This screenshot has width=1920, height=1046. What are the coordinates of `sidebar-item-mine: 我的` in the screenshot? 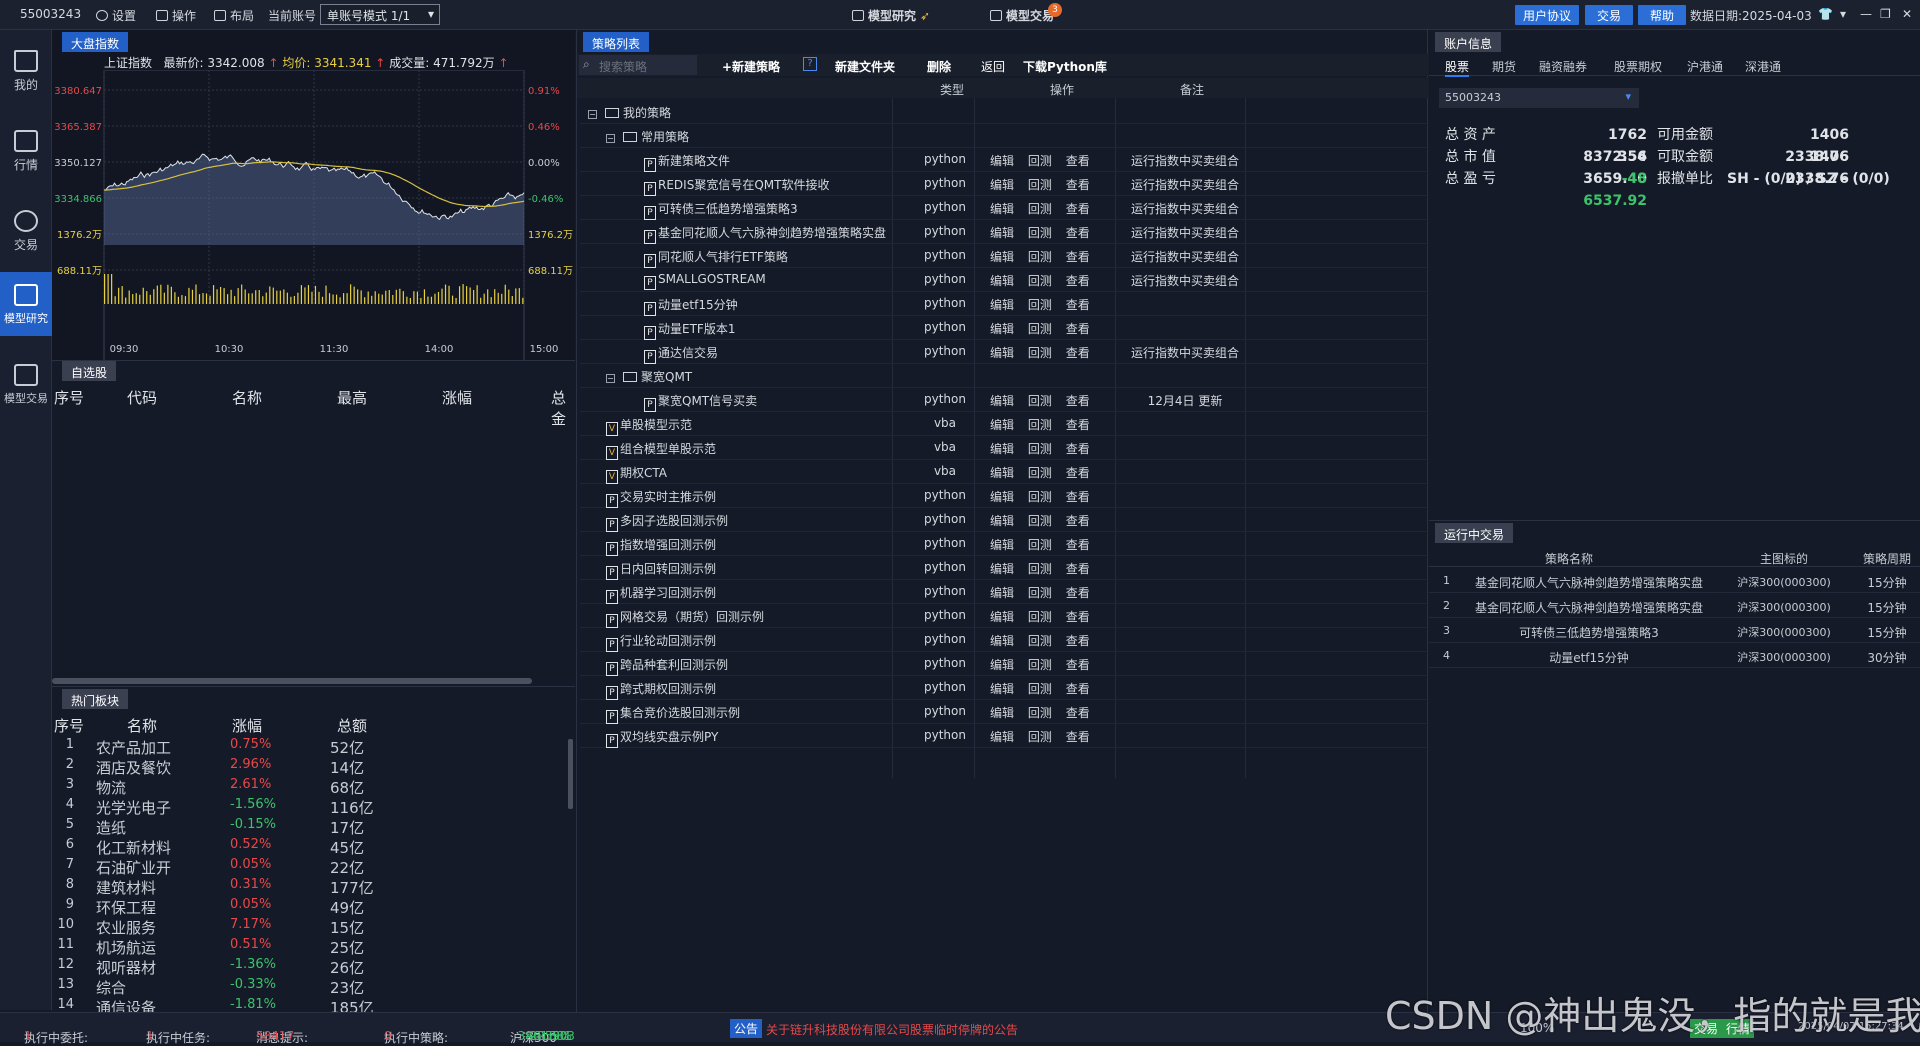 It's located at (26, 70).